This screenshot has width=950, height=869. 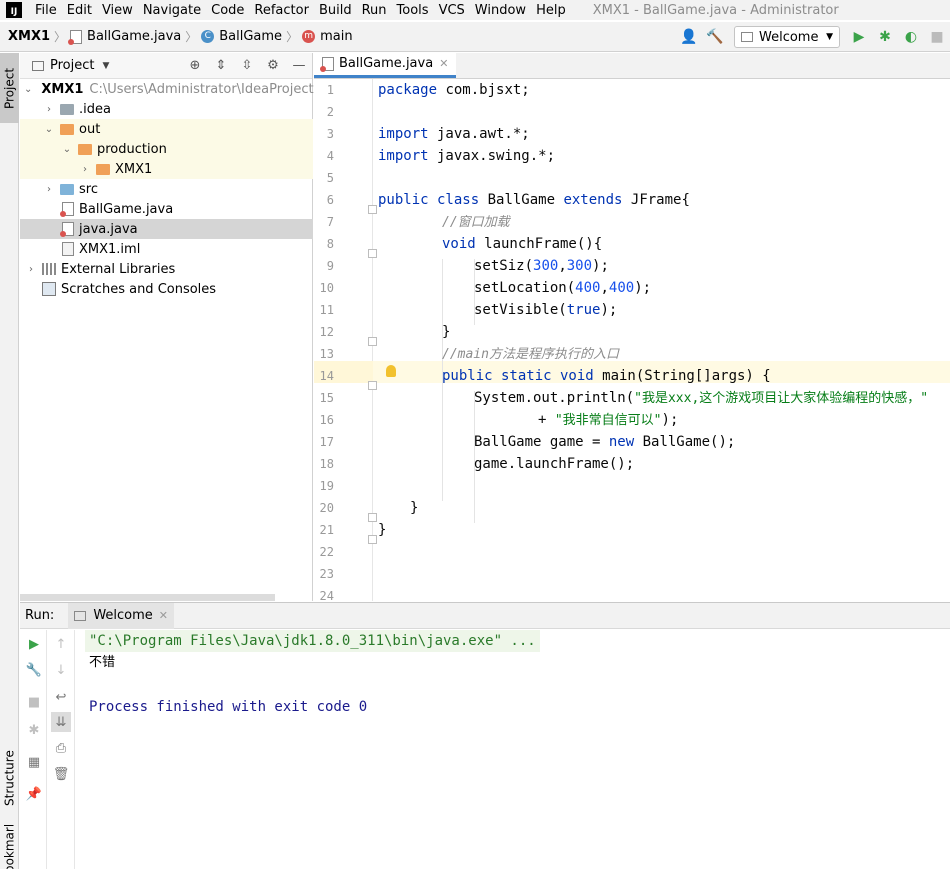 What do you see at coordinates (108, 229) in the screenshot?
I see `tree-item-label: java.java` at bounding box center [108, 229].